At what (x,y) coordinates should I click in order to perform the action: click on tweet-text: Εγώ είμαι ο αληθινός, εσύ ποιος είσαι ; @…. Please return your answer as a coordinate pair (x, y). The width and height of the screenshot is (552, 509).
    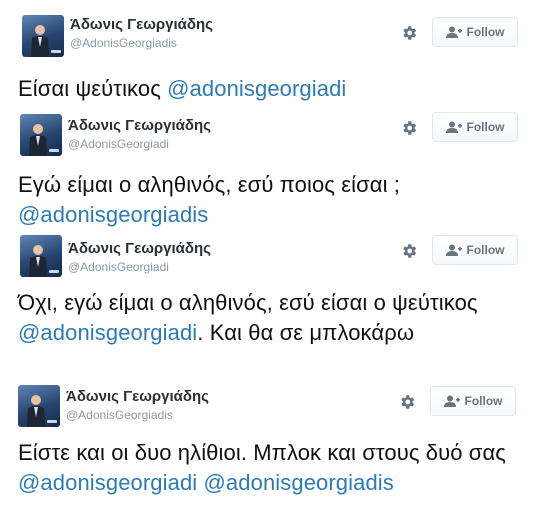
    Looking at the image, I should click on (280, 200).